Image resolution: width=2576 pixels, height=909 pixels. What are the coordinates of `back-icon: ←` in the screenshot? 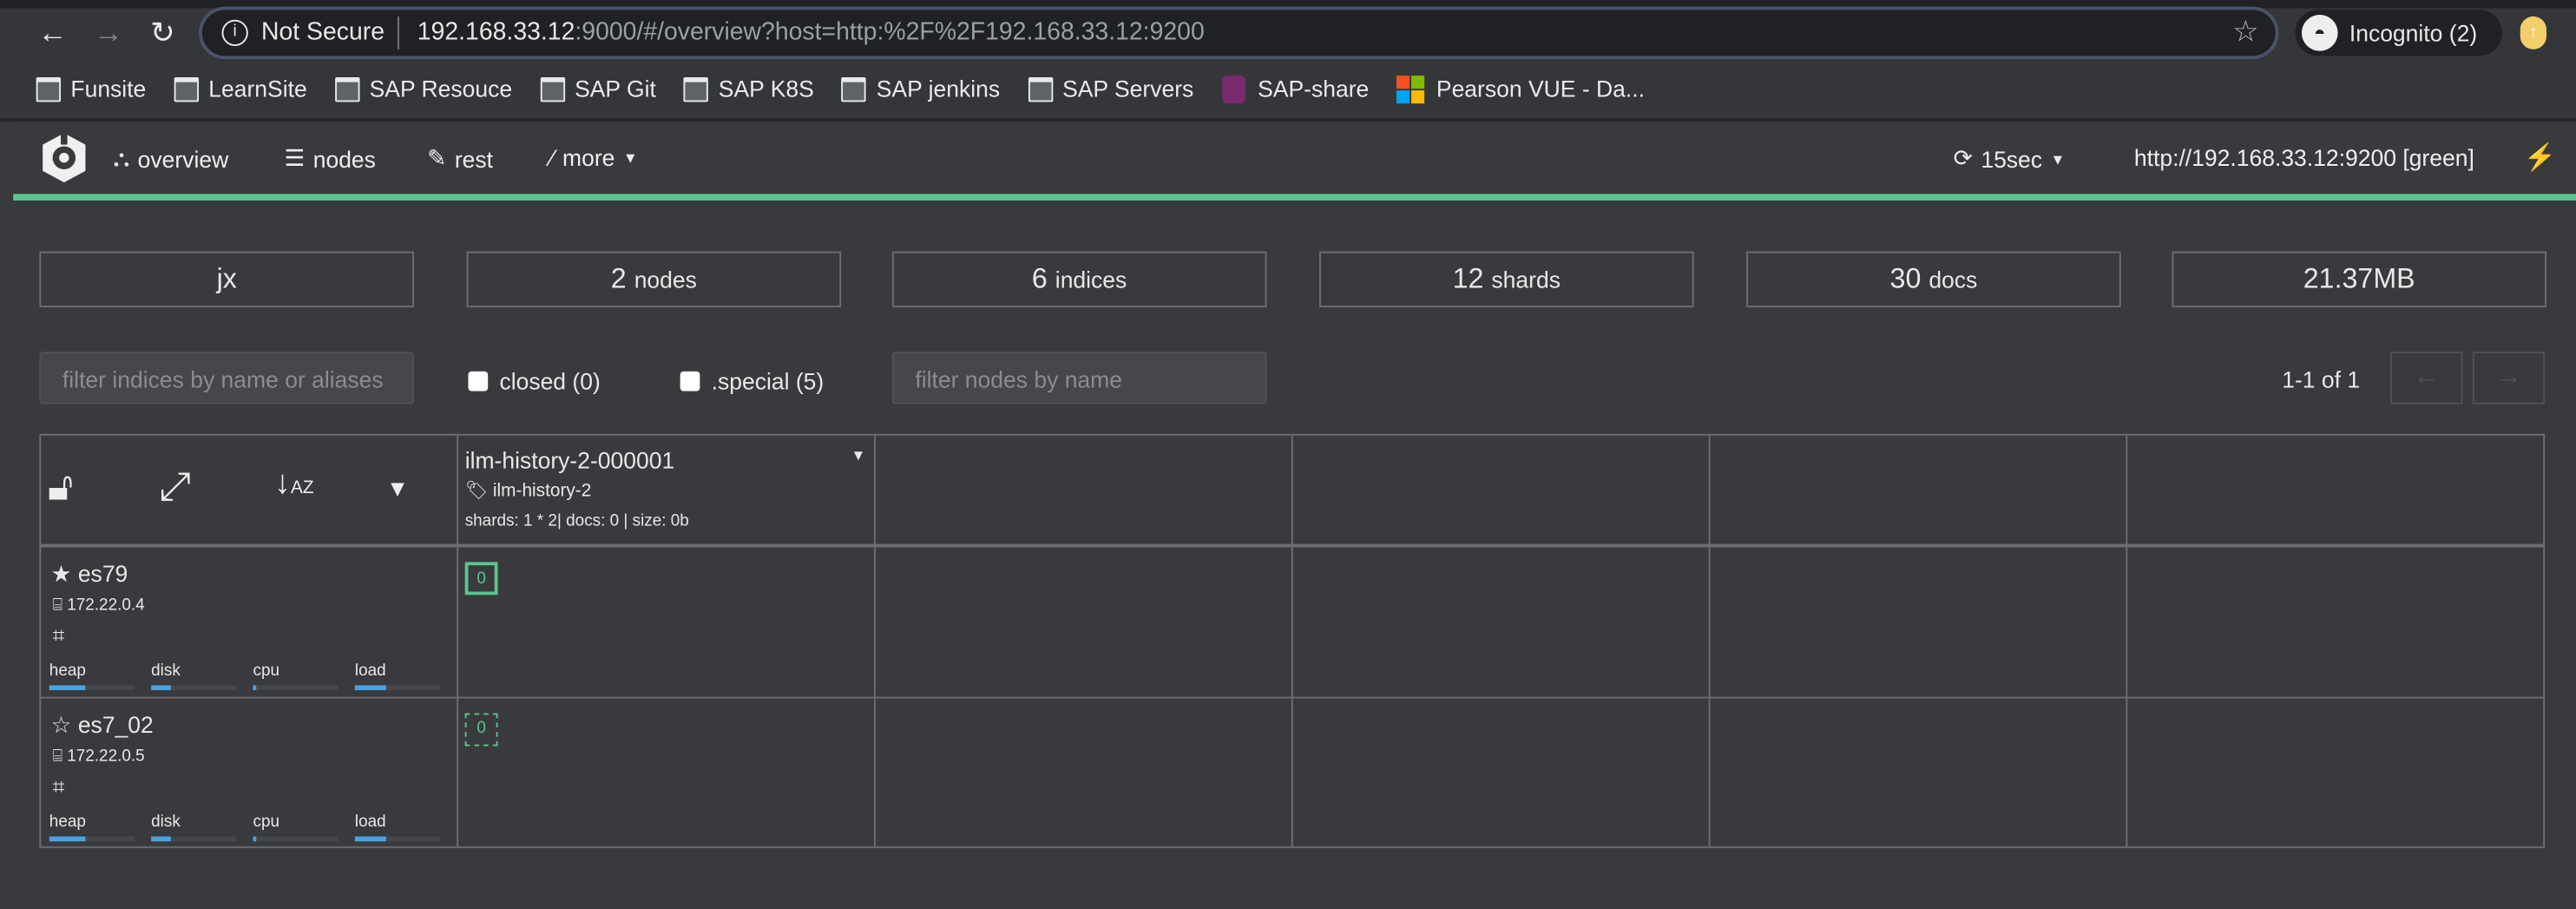 It's located at (52, 32).